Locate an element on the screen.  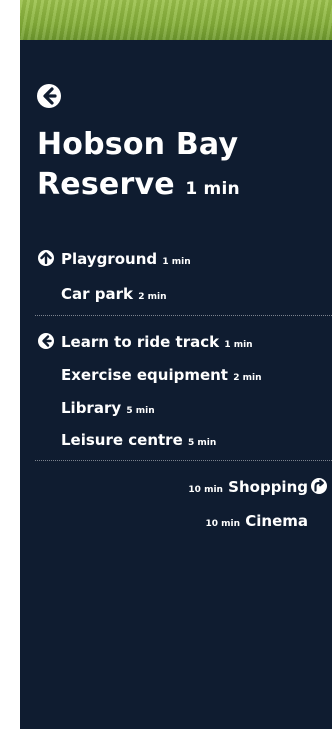
up-arrow-circle-icon is located at coordinates (46, 258).